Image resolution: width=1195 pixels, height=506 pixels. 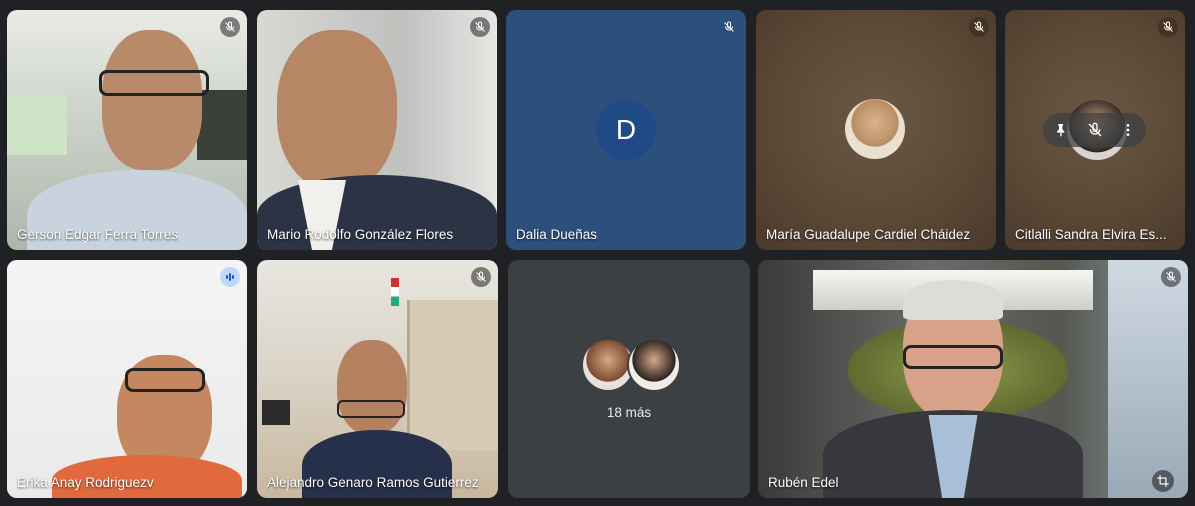 I want to click on participant-tile-alejandro: Alejandro Genaro Ramos Gutierrez, so click(x=377, y=379).